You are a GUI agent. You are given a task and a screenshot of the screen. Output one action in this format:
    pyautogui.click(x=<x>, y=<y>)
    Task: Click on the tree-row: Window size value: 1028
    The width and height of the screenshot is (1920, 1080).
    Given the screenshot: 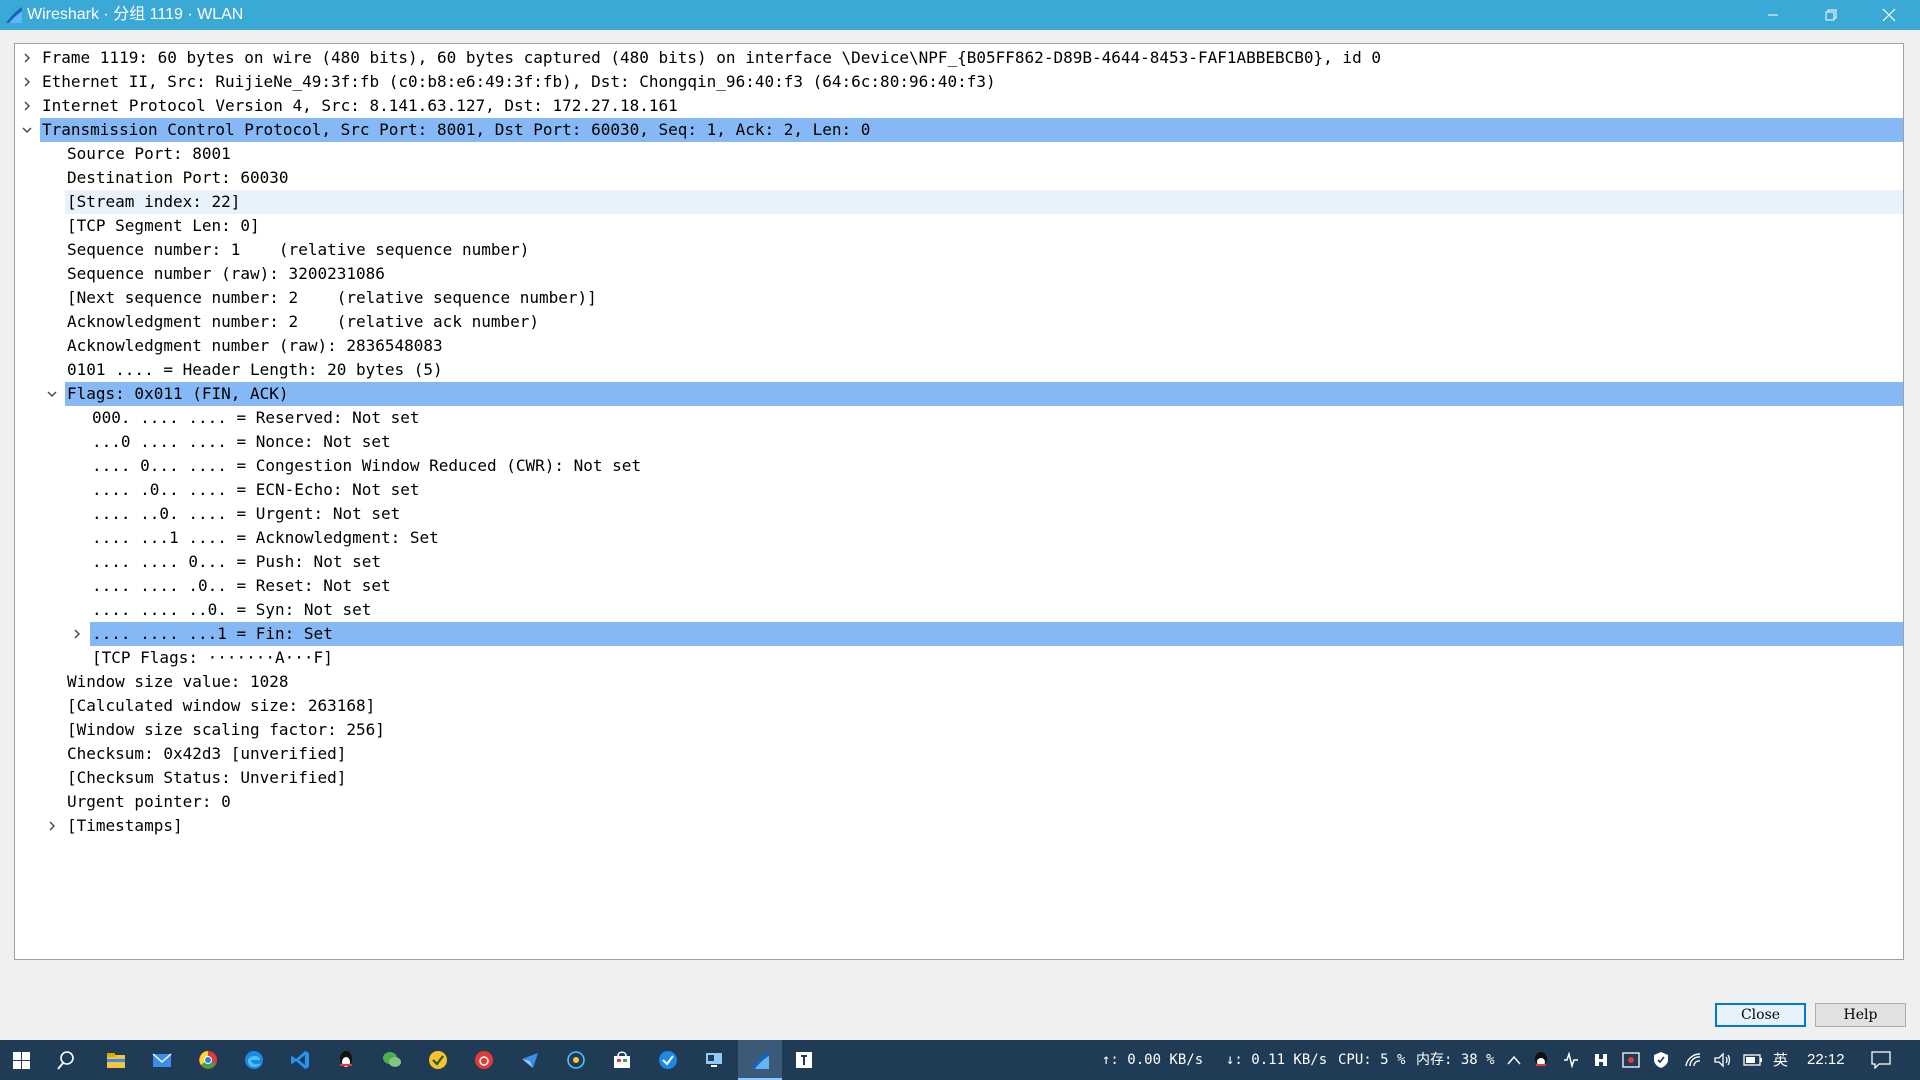 What is the action you would take?
    pyautogui.click(x=959, y=682)
    